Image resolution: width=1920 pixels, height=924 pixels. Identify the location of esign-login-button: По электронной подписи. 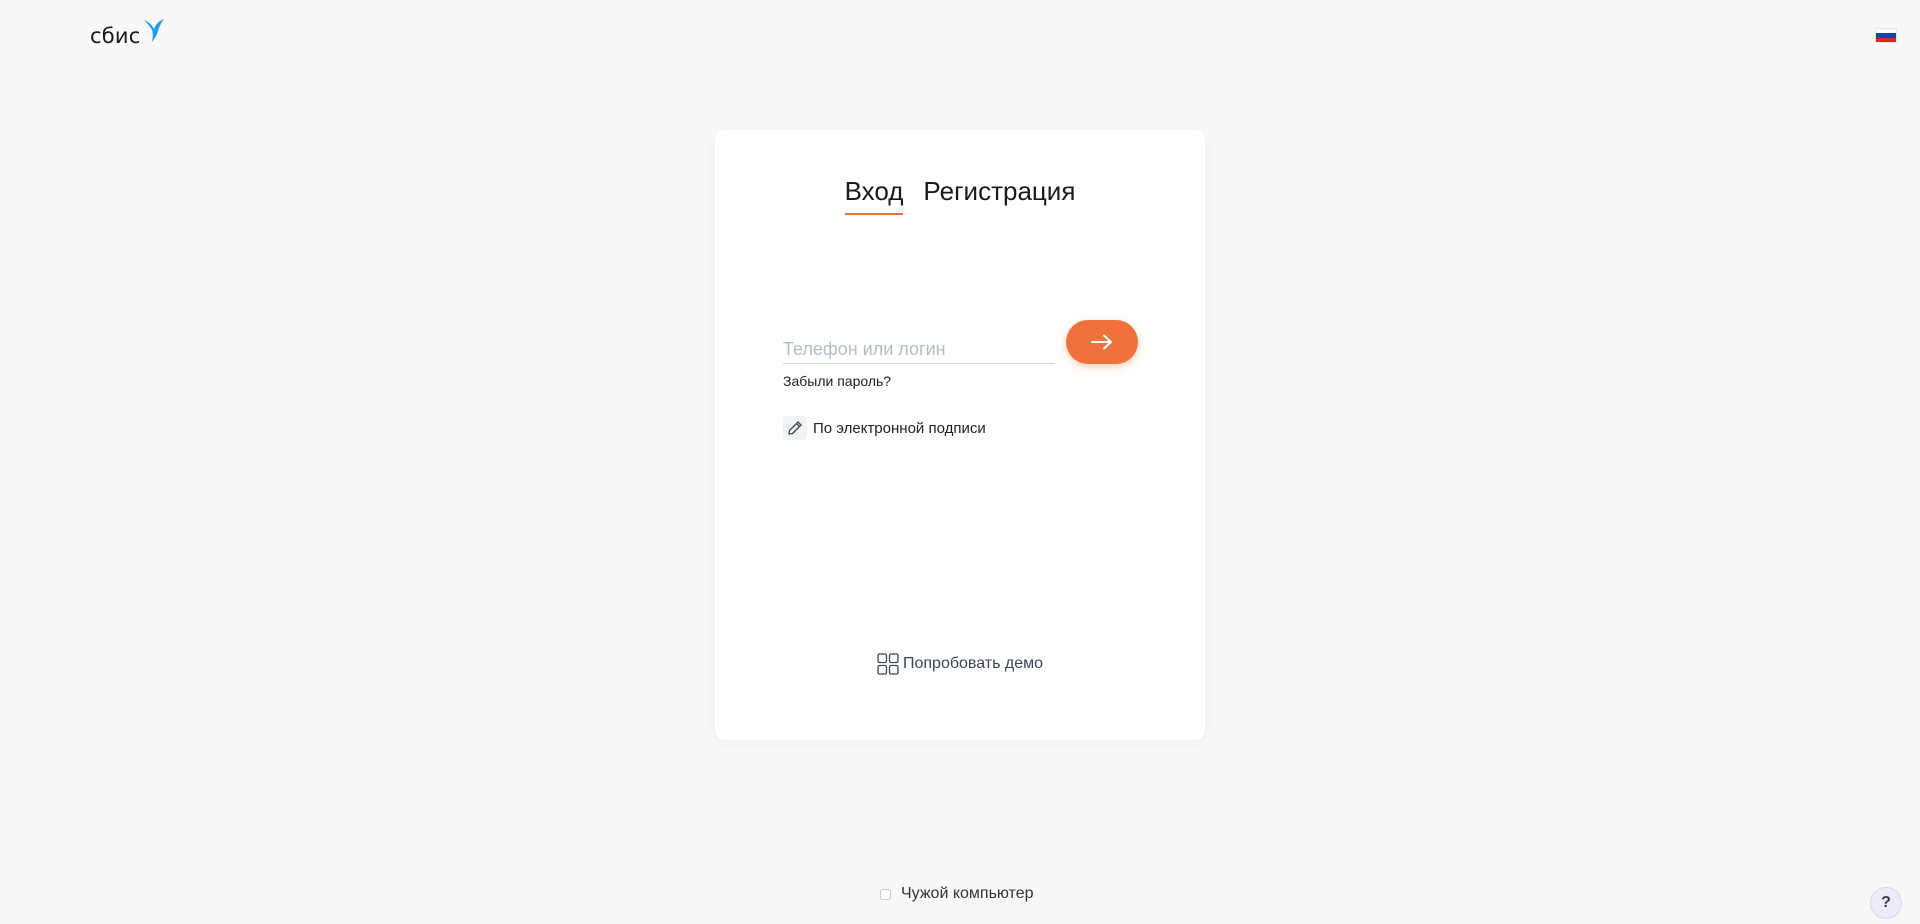
(884, 428).